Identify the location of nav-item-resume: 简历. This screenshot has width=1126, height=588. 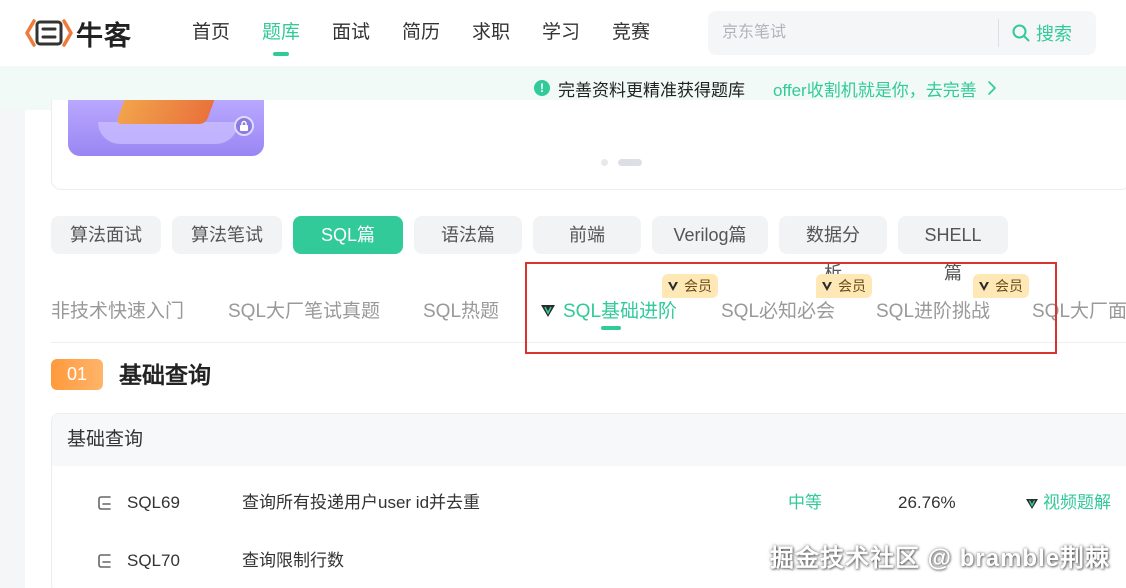
(421, 33).